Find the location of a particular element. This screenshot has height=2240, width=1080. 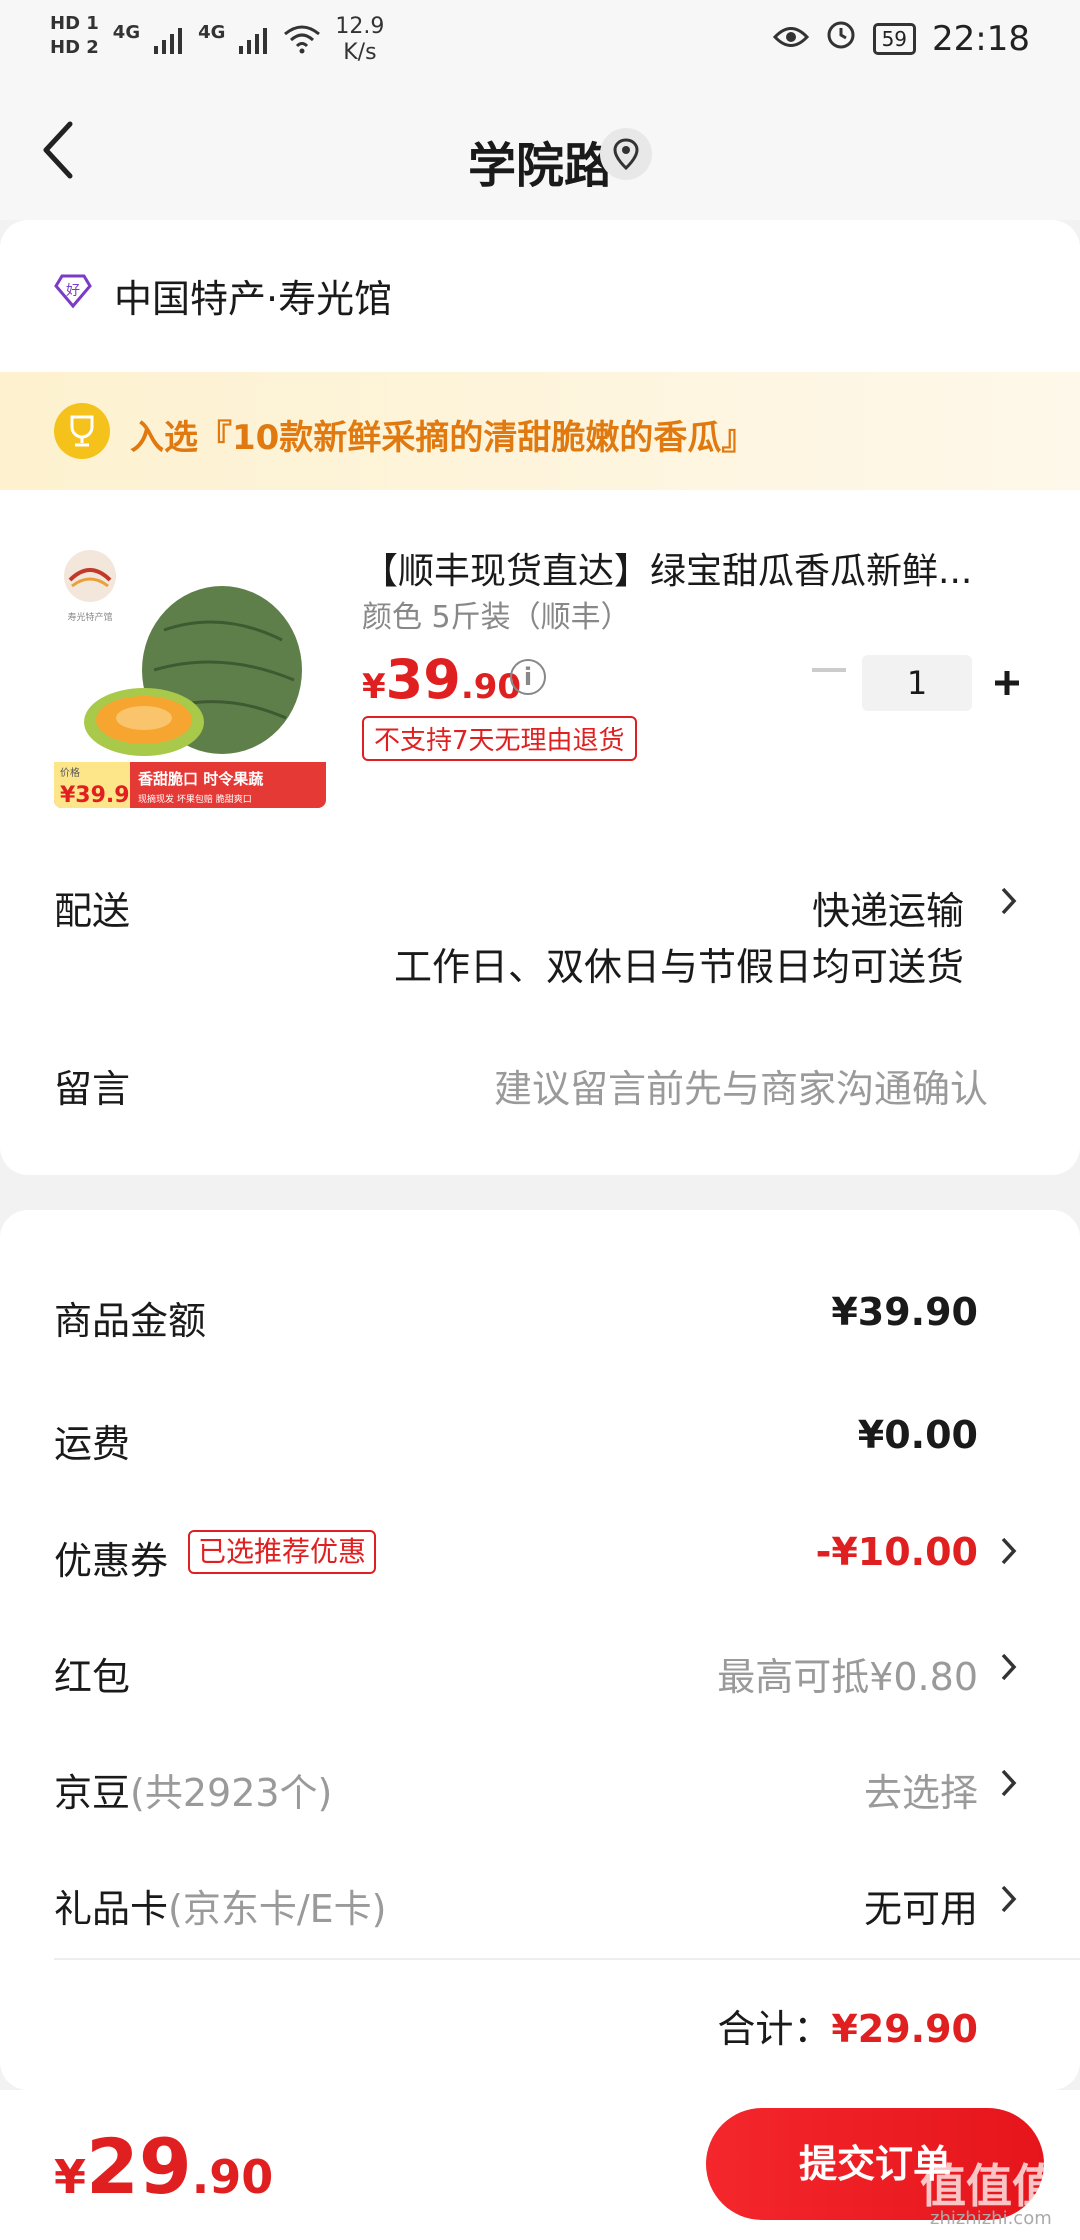

redpacket-chevron-icon is located at coordinates (1009, 1667).